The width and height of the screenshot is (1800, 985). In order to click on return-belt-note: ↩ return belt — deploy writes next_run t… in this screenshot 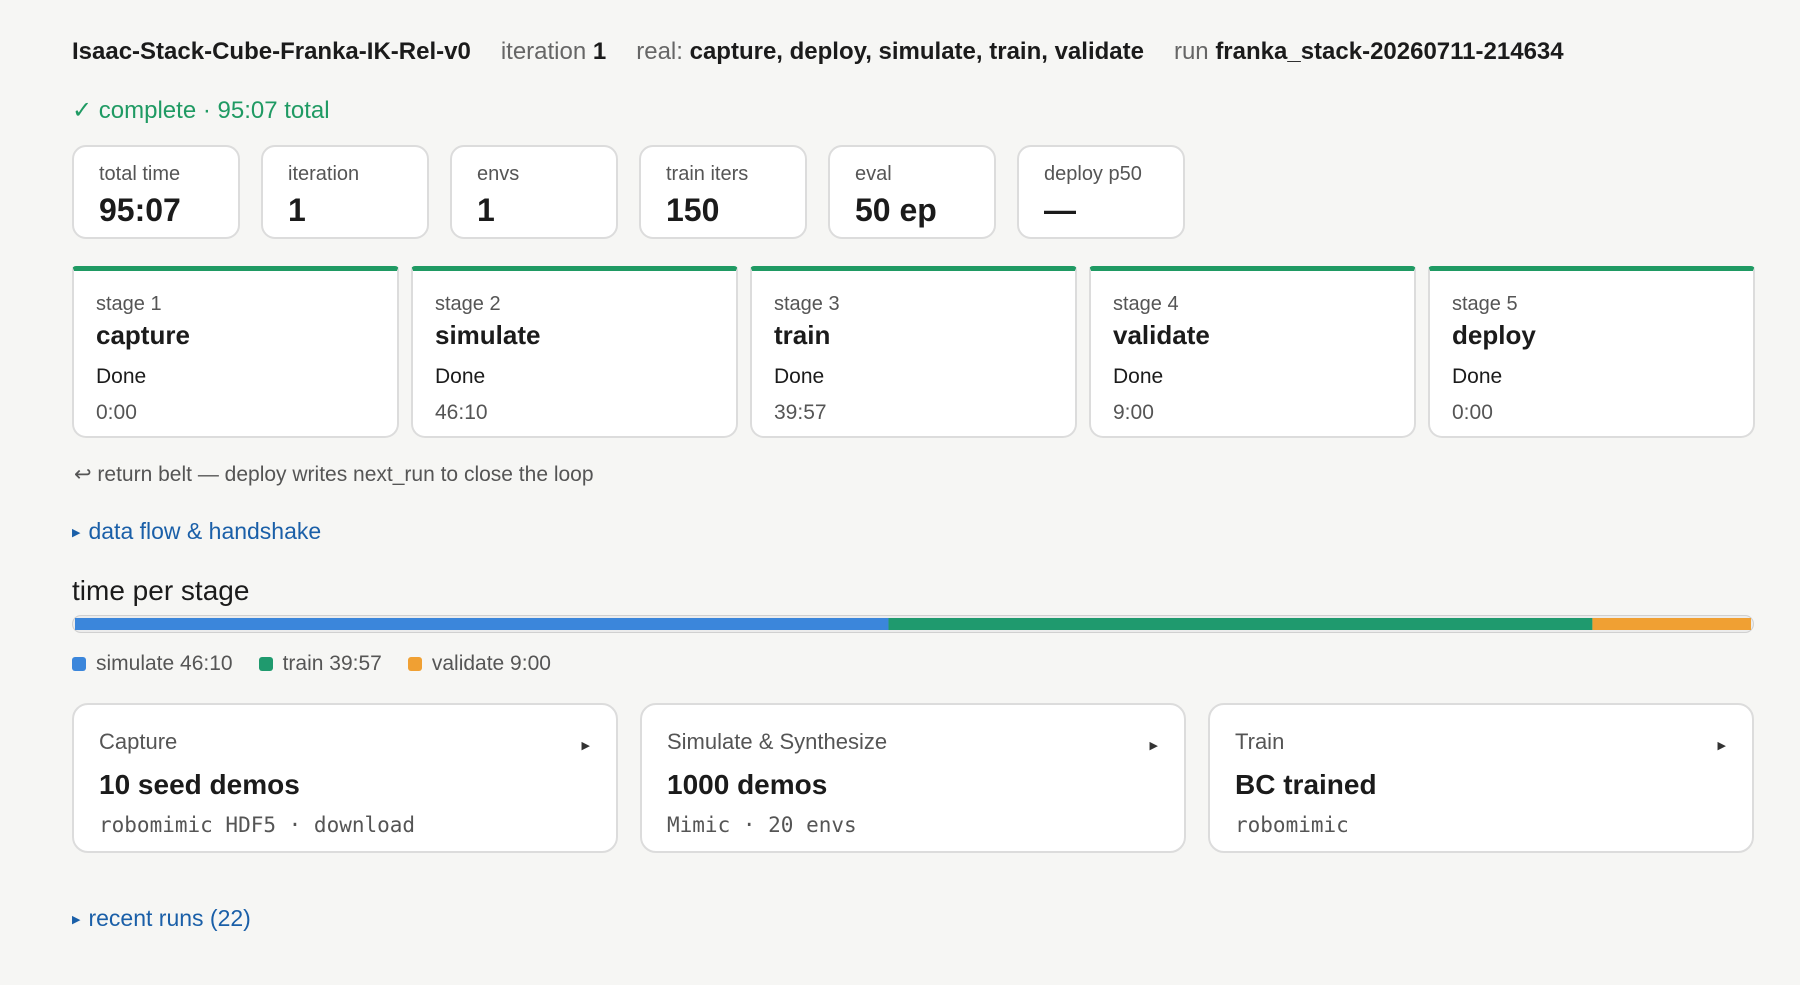, I will do `click(334, 474)`.